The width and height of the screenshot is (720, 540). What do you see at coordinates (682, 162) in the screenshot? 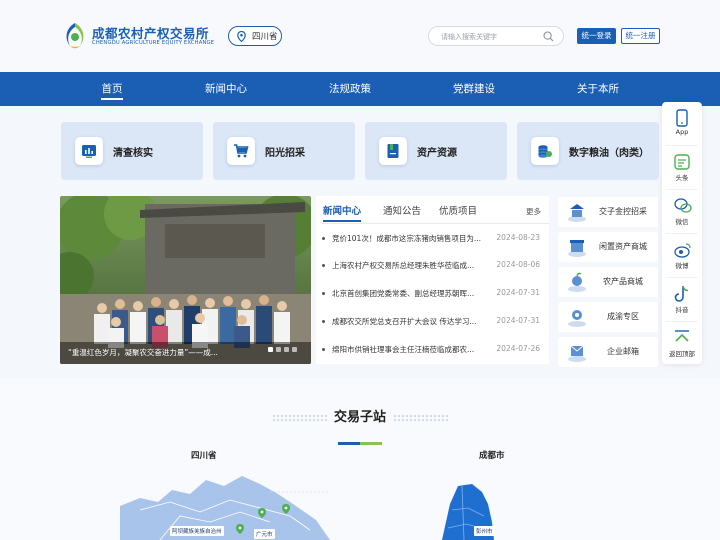
I see `toutiao-icon` at bounding box center [682, 162].